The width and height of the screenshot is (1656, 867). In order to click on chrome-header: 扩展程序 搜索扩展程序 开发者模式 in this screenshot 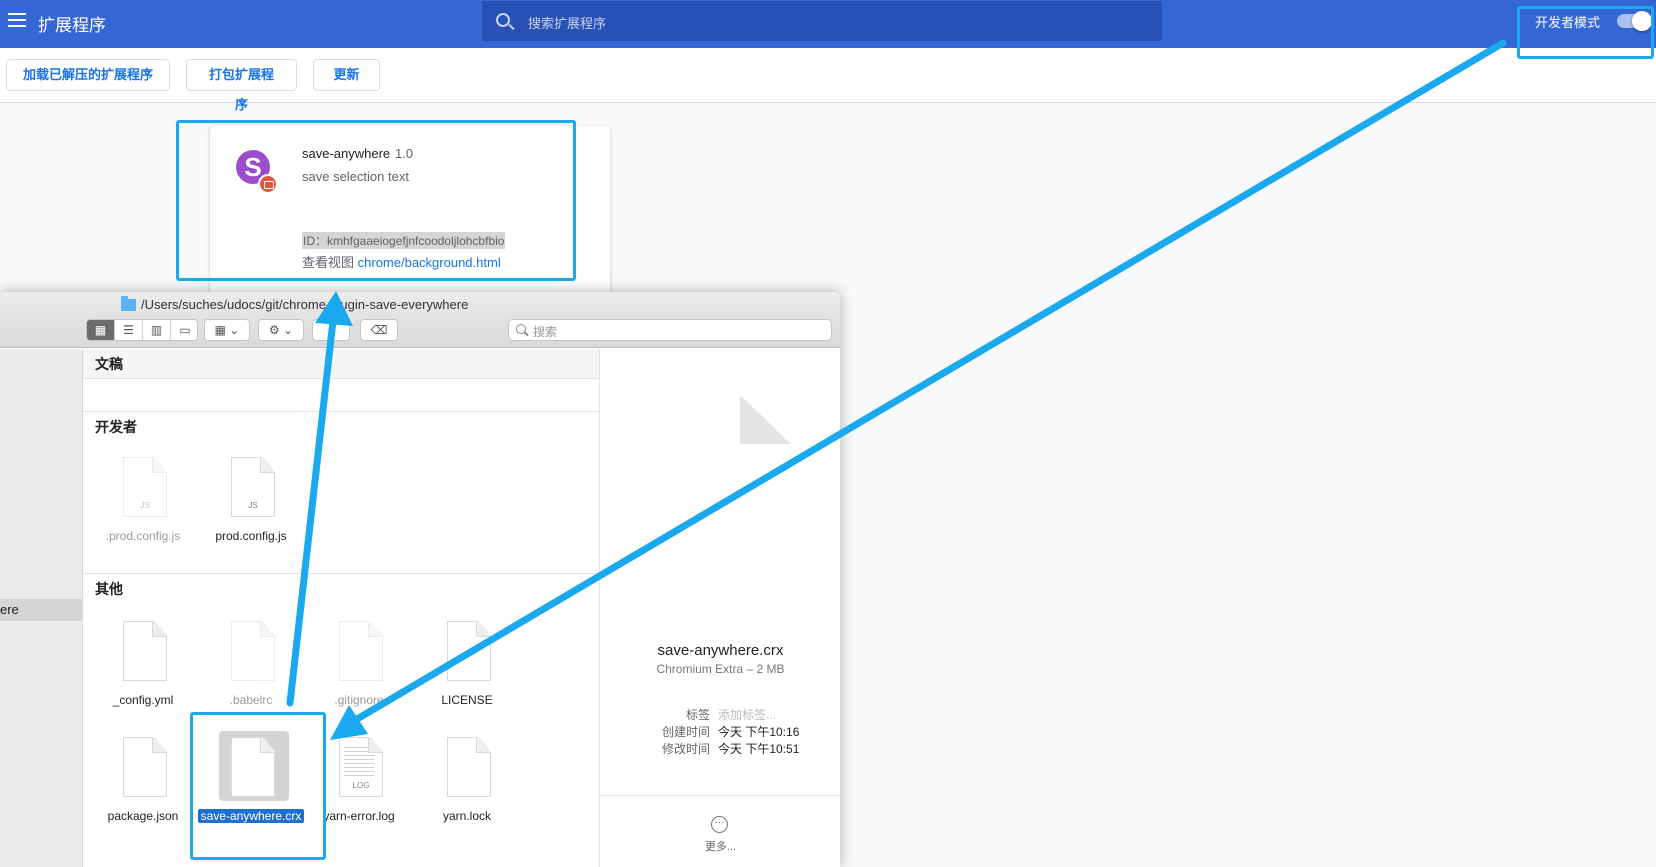, I will do `click(828, 24)`.